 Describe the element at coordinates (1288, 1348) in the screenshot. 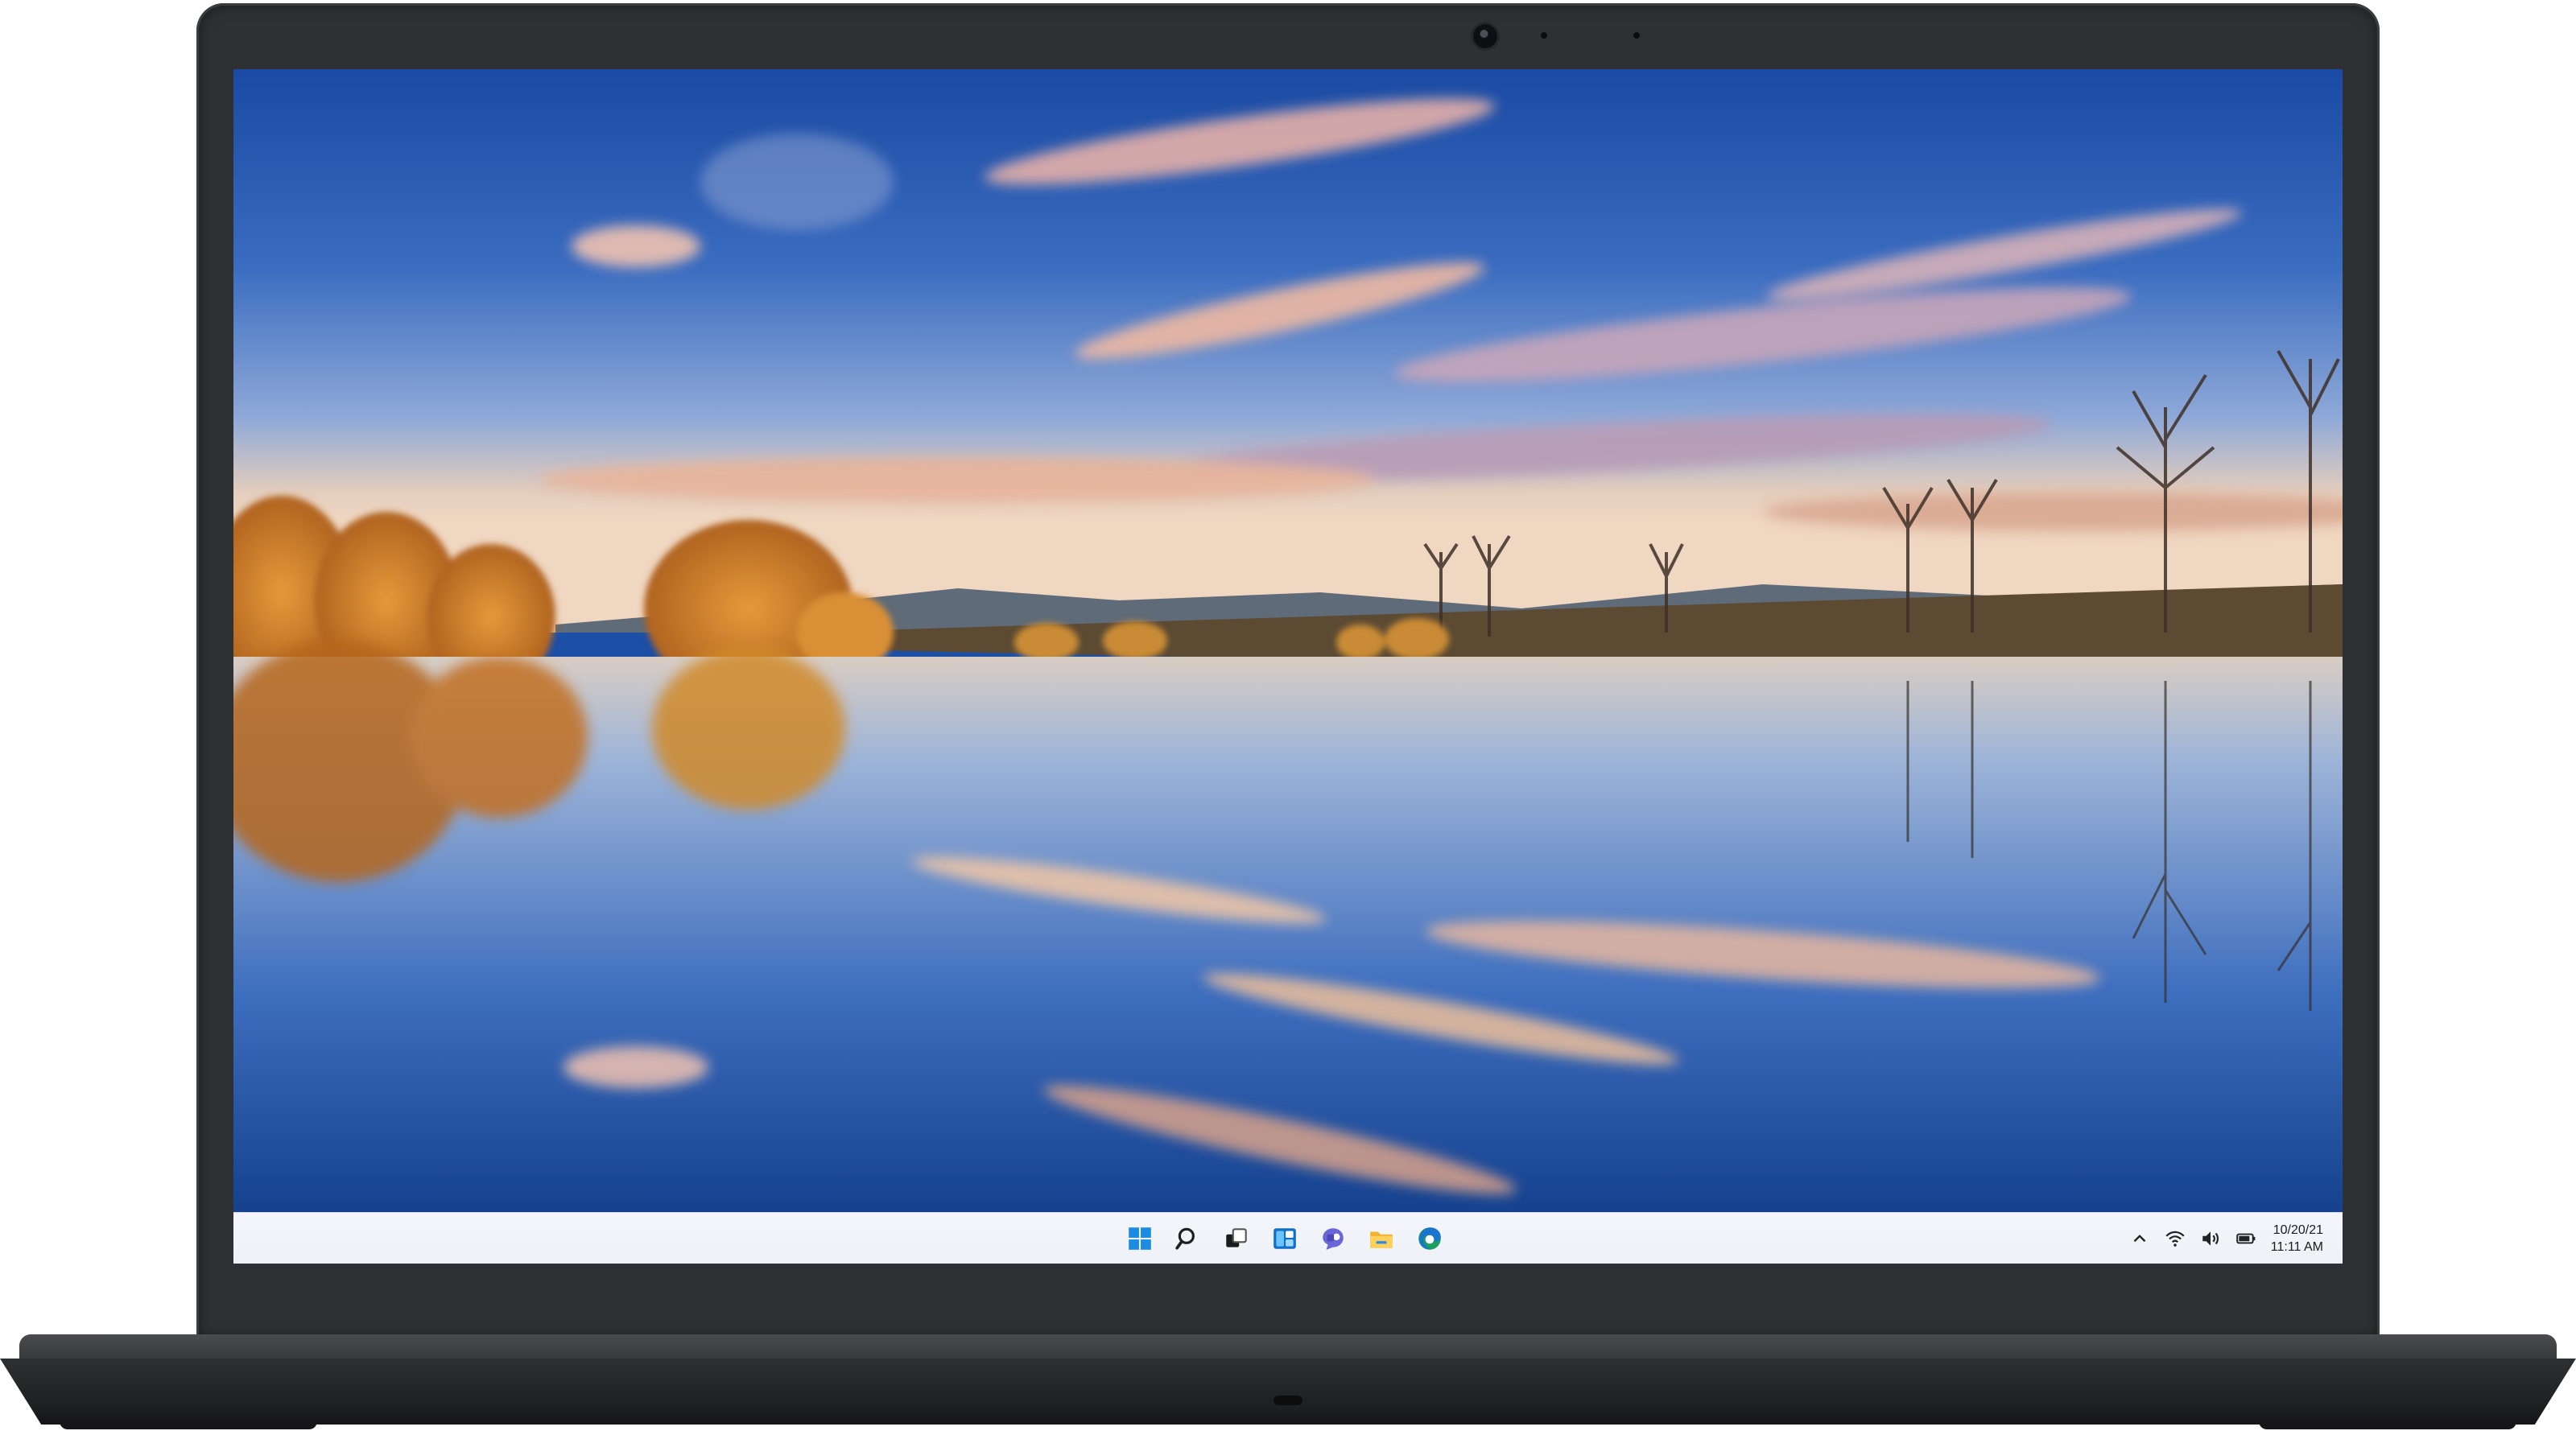

I see `hinge` at that location.